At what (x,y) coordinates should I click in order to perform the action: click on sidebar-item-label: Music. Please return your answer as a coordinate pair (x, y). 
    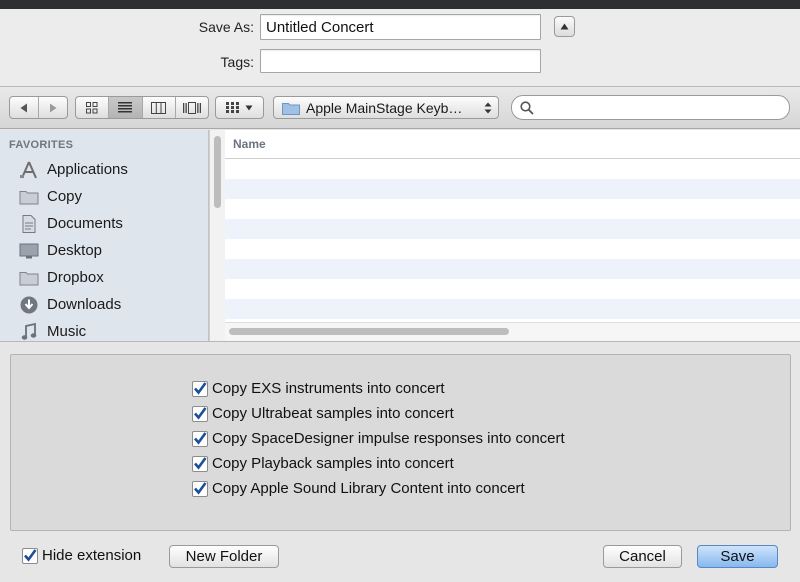
    Looking at the image, I should click on (67, 331).